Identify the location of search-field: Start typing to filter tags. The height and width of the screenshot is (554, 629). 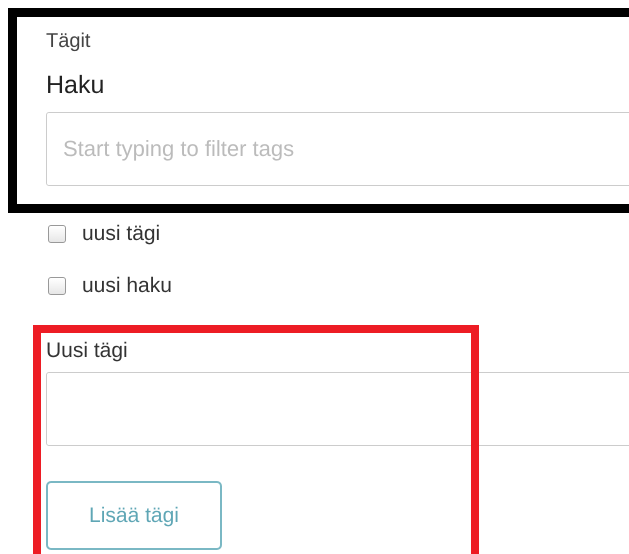
(337, 149).